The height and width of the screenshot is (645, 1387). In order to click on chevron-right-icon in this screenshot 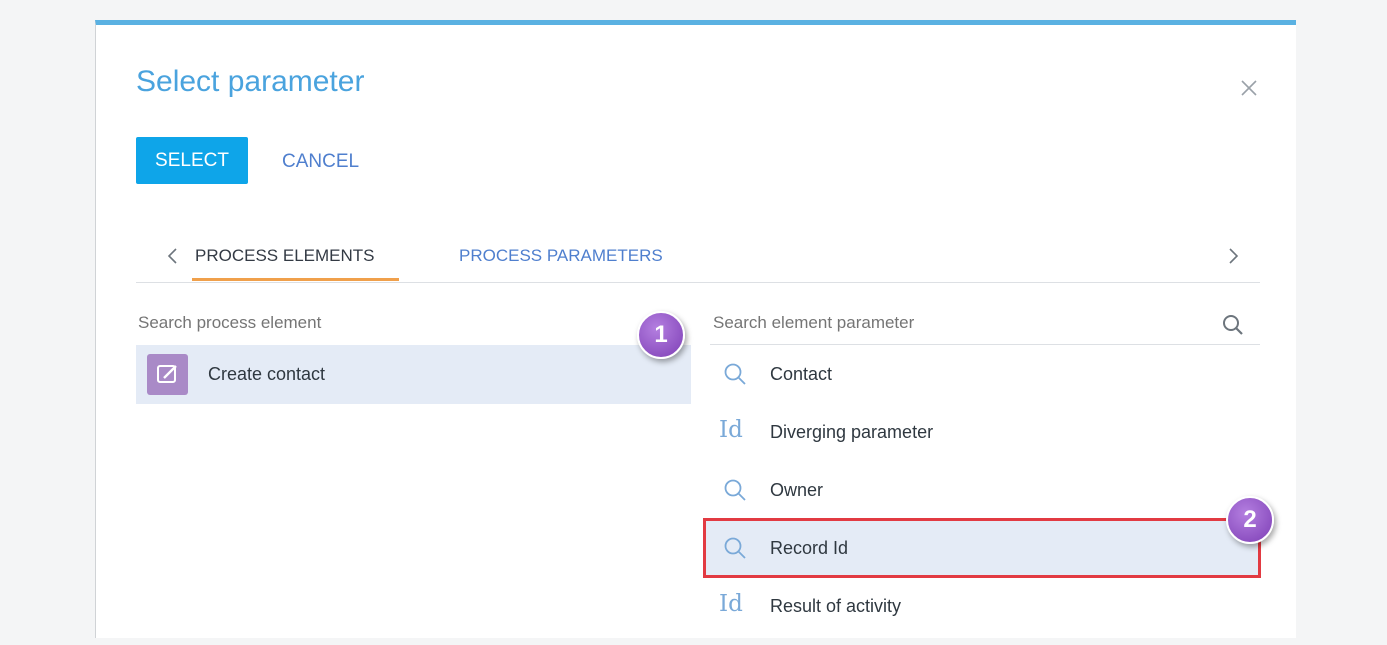, I will do `click(1233, 256)`.